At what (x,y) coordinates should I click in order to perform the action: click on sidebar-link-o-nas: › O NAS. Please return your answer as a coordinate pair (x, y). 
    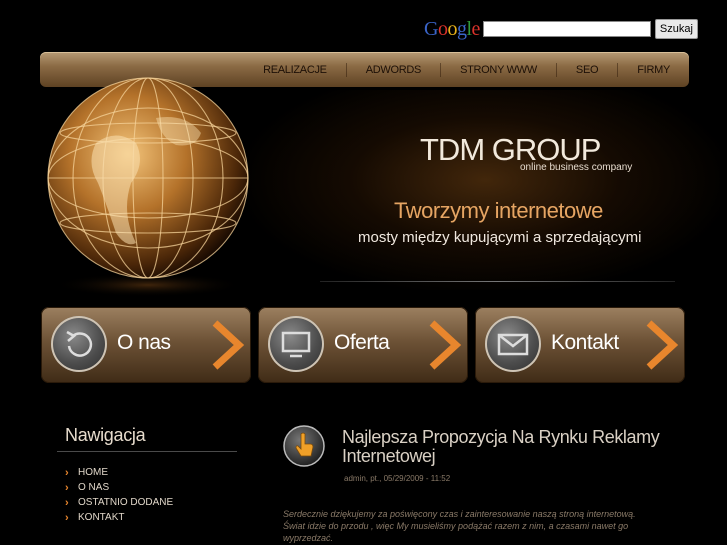
    Looking at the image, I should click on (119, 487).